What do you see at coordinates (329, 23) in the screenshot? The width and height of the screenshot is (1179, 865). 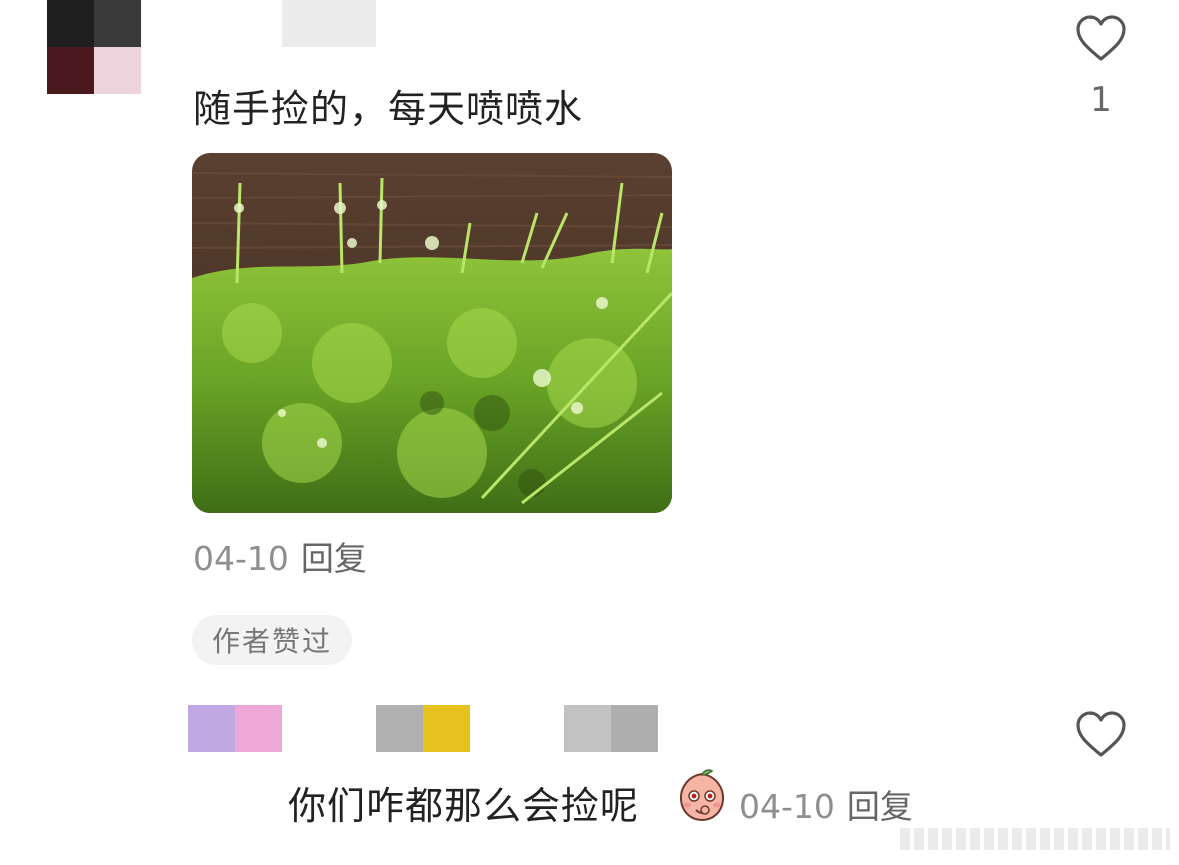 I see `username-redacted` at bounding box center [329, 23].